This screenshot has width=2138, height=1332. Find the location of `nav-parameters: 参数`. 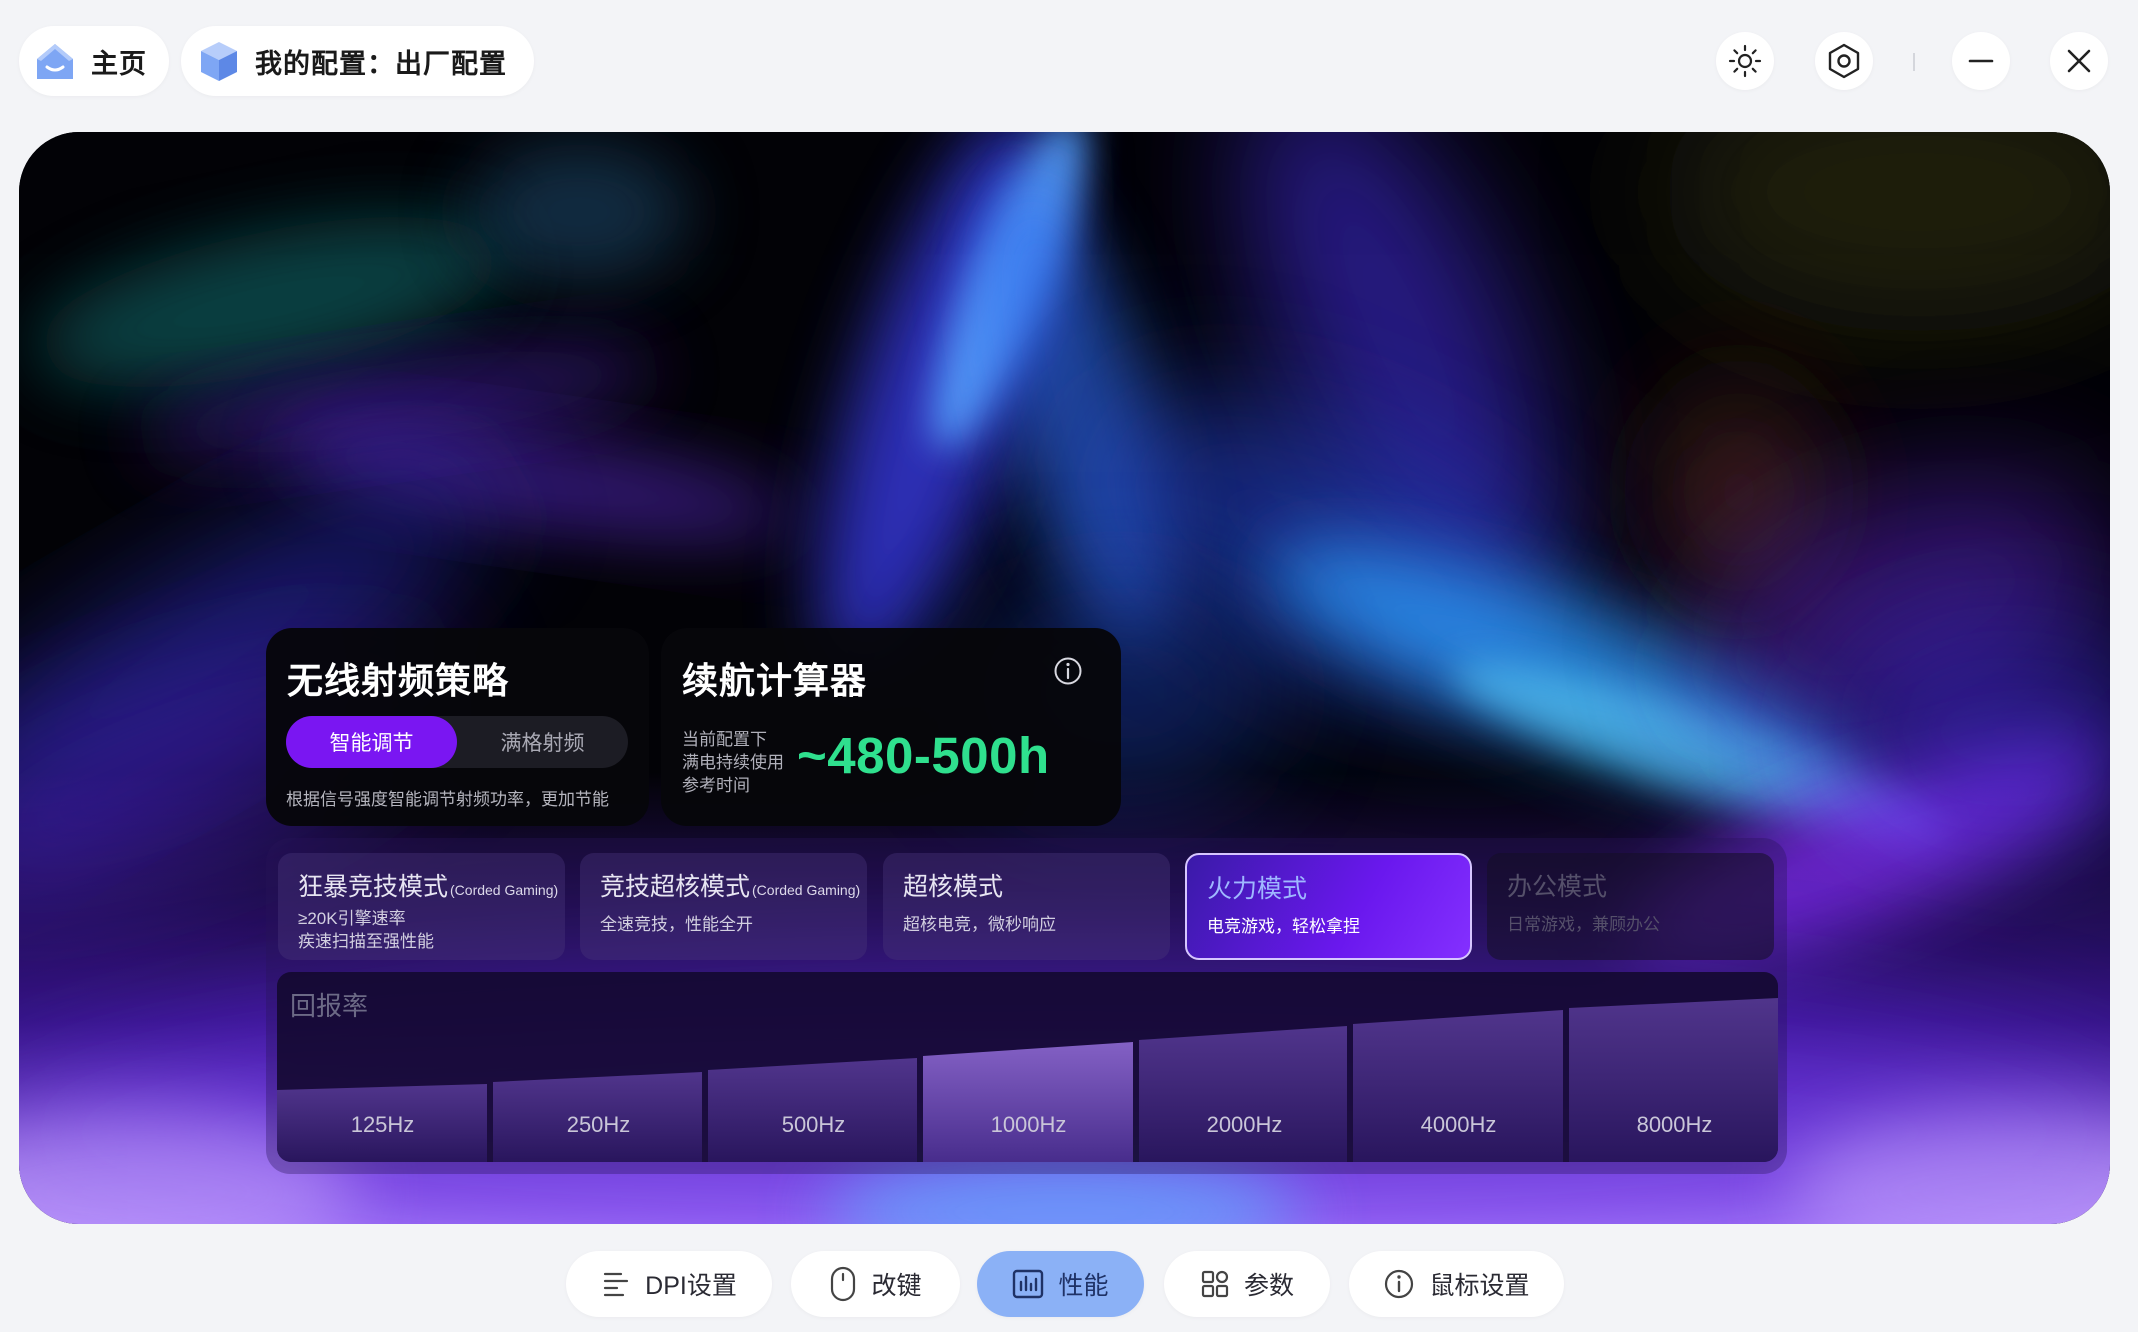

nav-parameters: 参数 is located at coordinates (1247, 1284).